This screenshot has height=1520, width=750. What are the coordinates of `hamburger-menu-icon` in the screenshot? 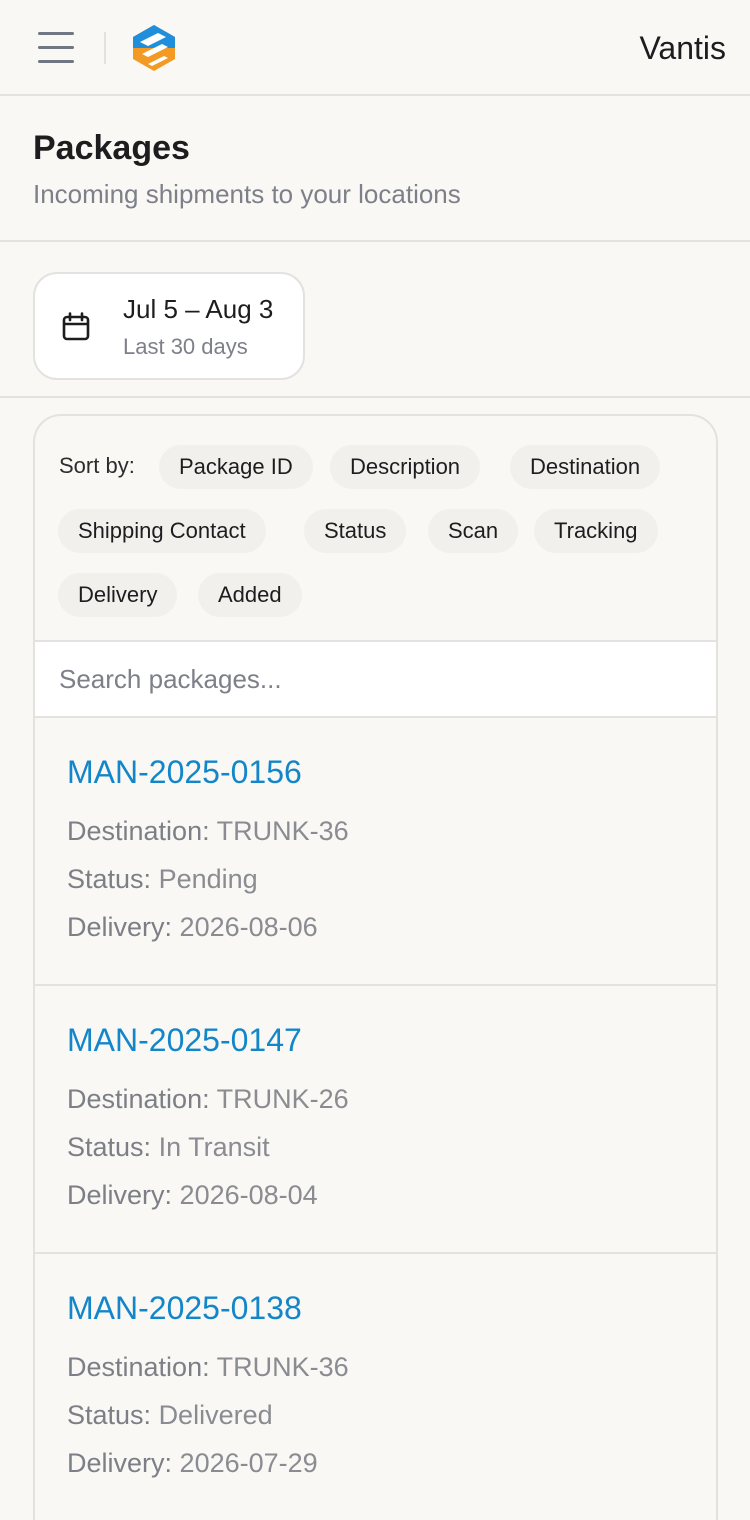 It's located at (56, 48).